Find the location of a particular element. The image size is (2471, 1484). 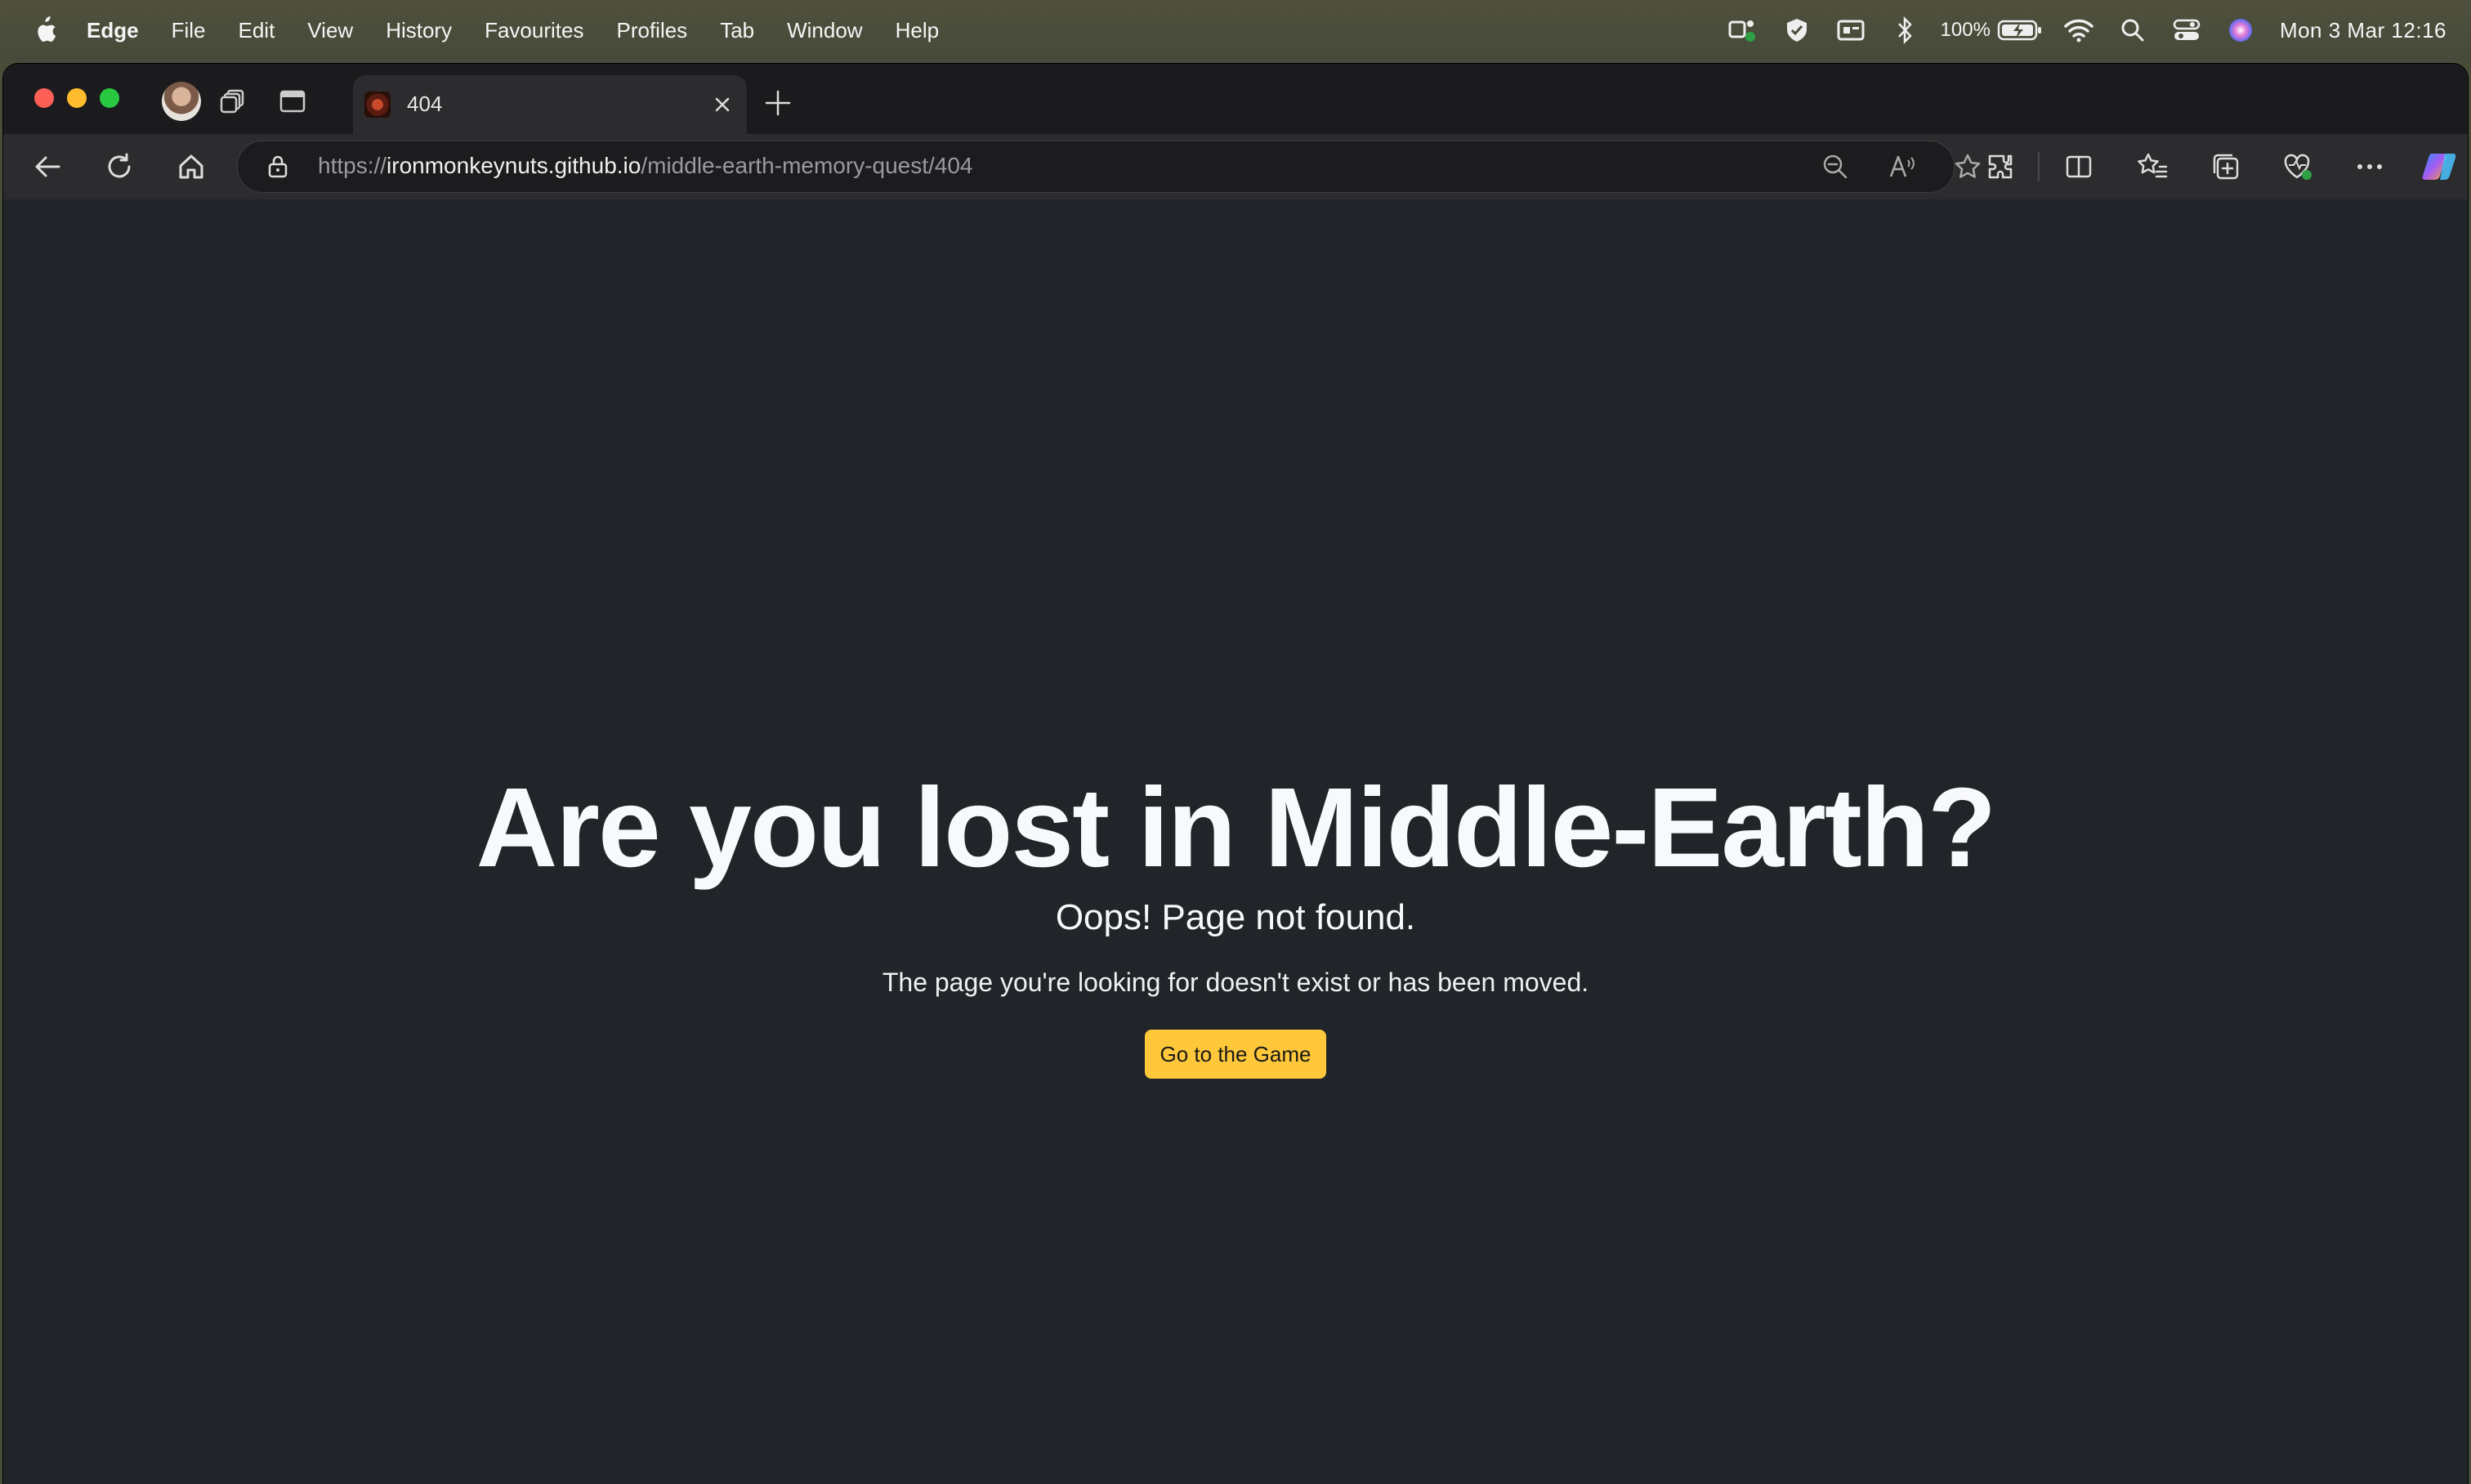

menu-history: History is located at coordinates (419, 30).